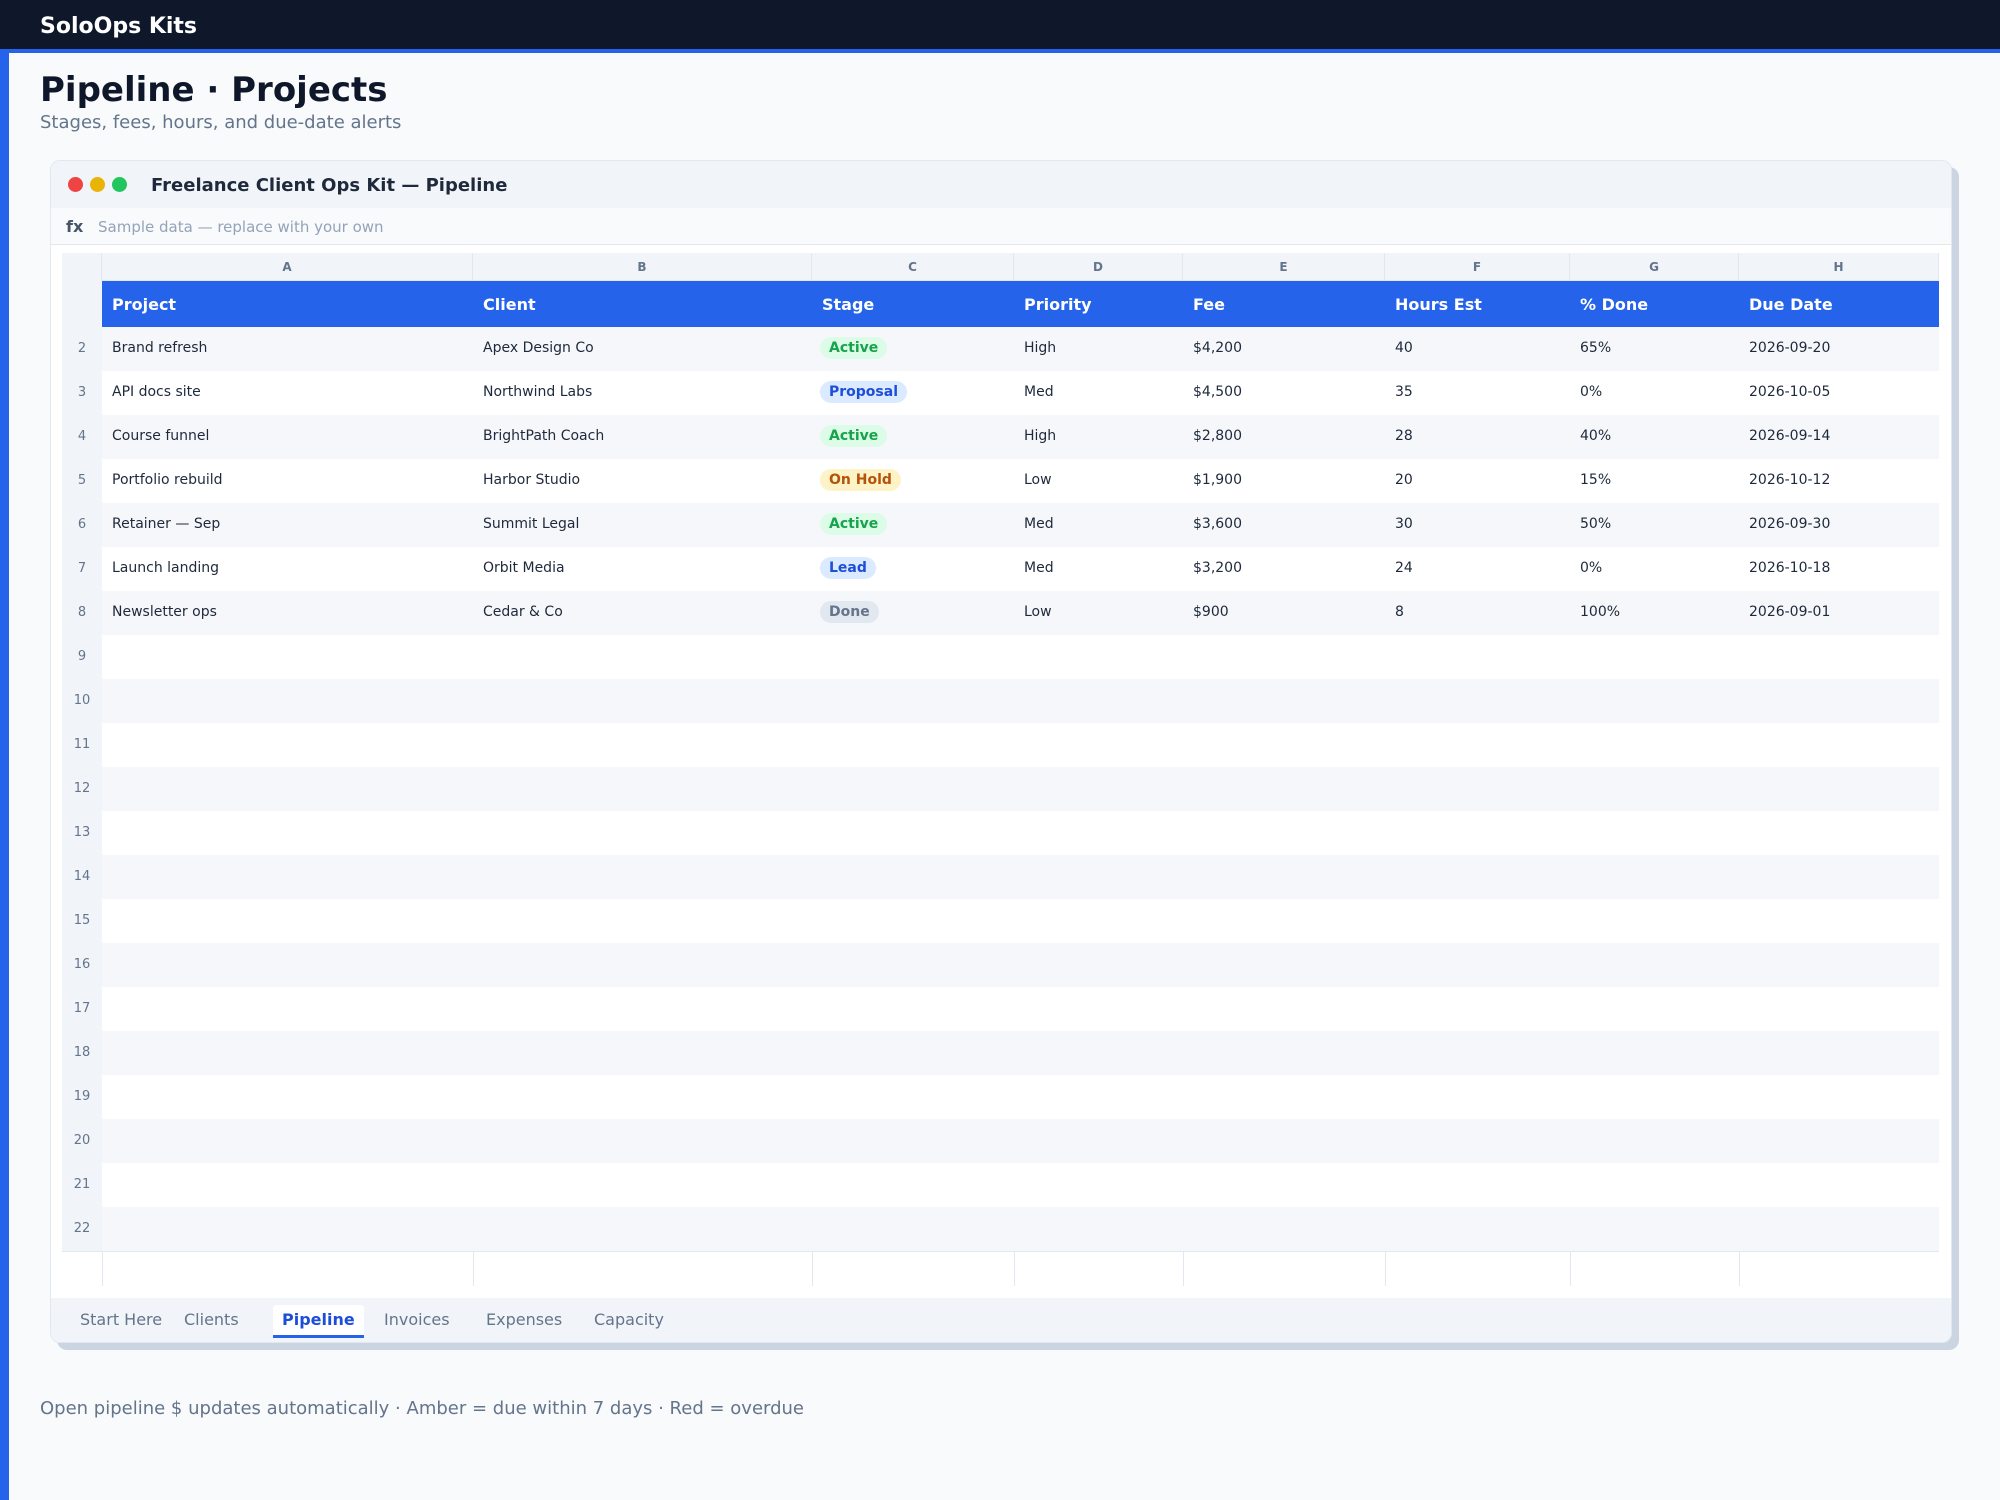 The height and width of the screenshot is (1500, 2000). What do you see at coordinates (1654, 267) in the screenshot?
I see `column-header-g: G` at bounding box center [1654, 267].